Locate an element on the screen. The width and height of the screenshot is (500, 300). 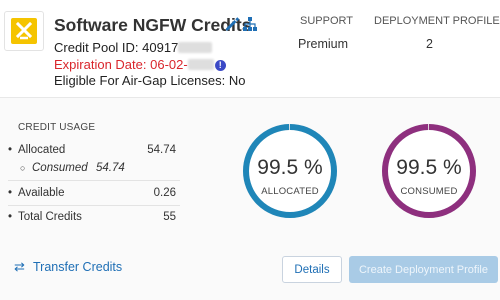
total-credits-label: Total Credits is located at coordinates (50, 217).